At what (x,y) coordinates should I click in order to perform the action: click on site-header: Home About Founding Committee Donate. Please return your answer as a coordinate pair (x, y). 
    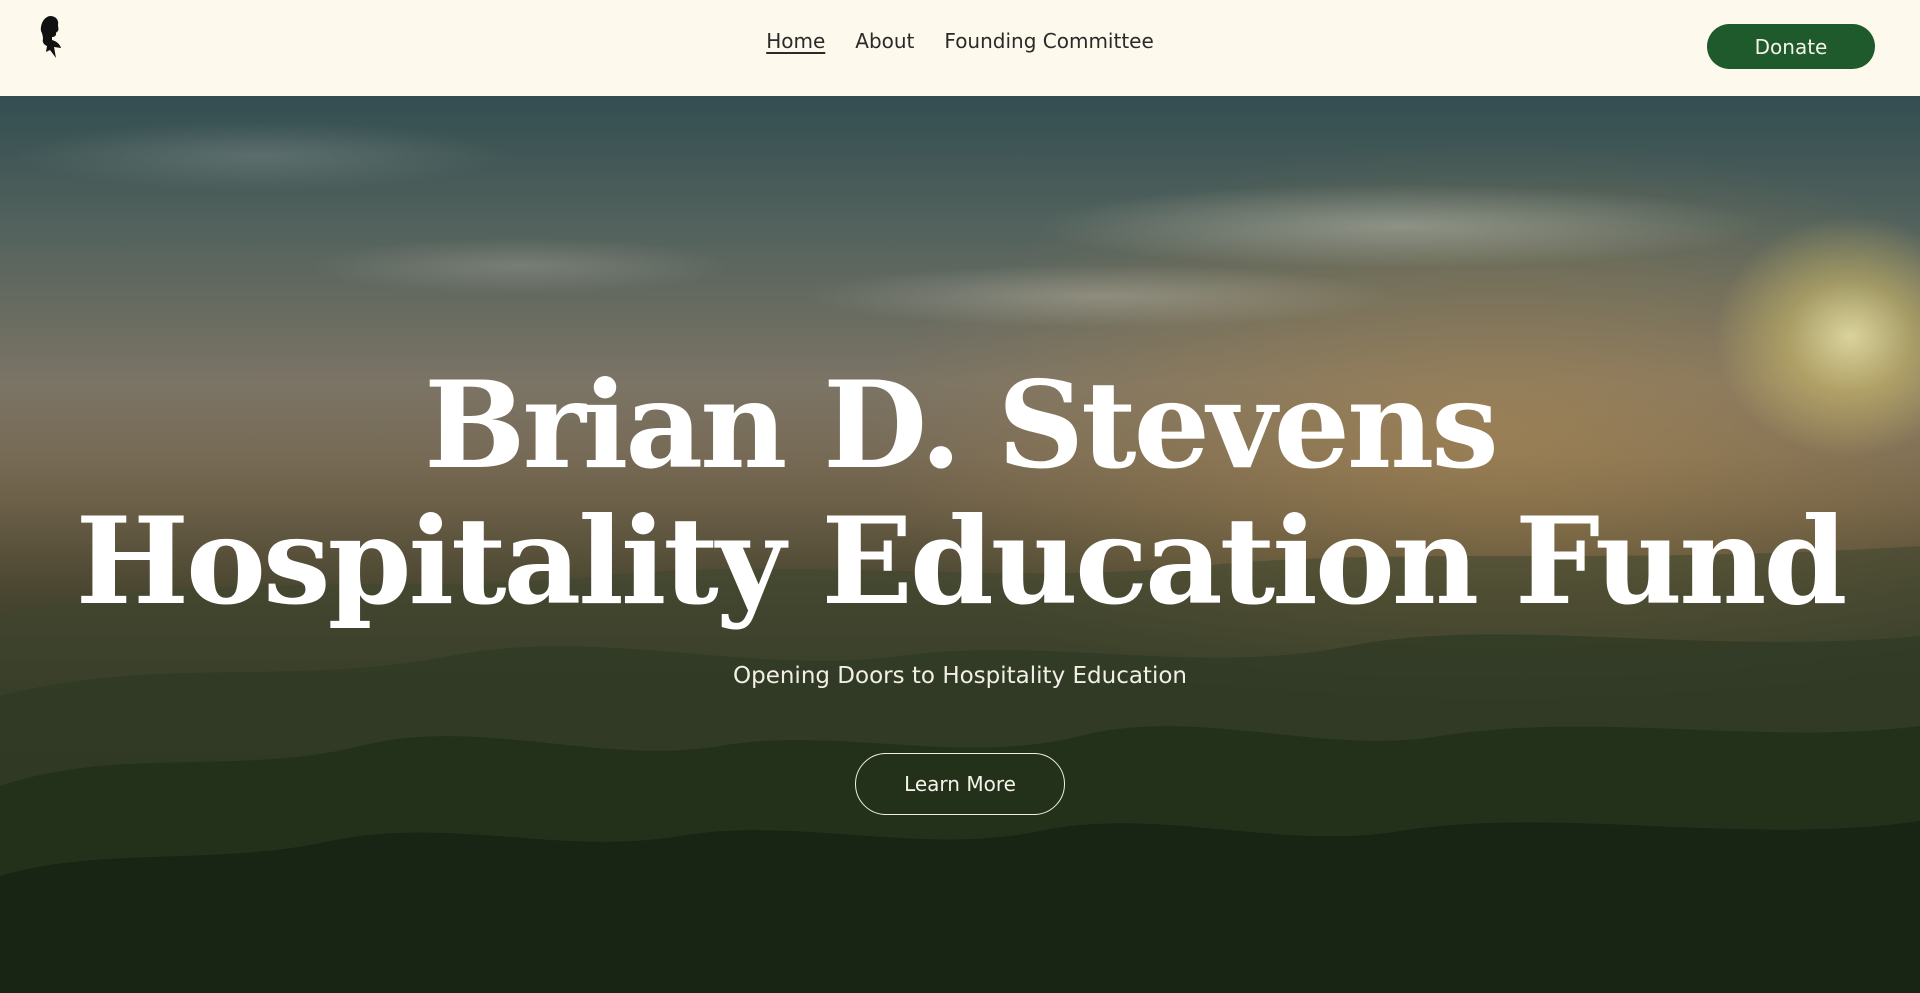
    Looking at the image, I should click on (960, 48).